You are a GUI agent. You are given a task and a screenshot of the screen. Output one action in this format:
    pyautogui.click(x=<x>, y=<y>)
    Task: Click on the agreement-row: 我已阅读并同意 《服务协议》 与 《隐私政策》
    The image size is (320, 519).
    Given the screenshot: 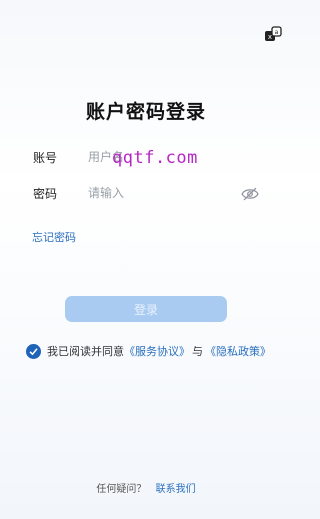 What is the action you would take?
    pyautogui.click(x=148, y=351)
    